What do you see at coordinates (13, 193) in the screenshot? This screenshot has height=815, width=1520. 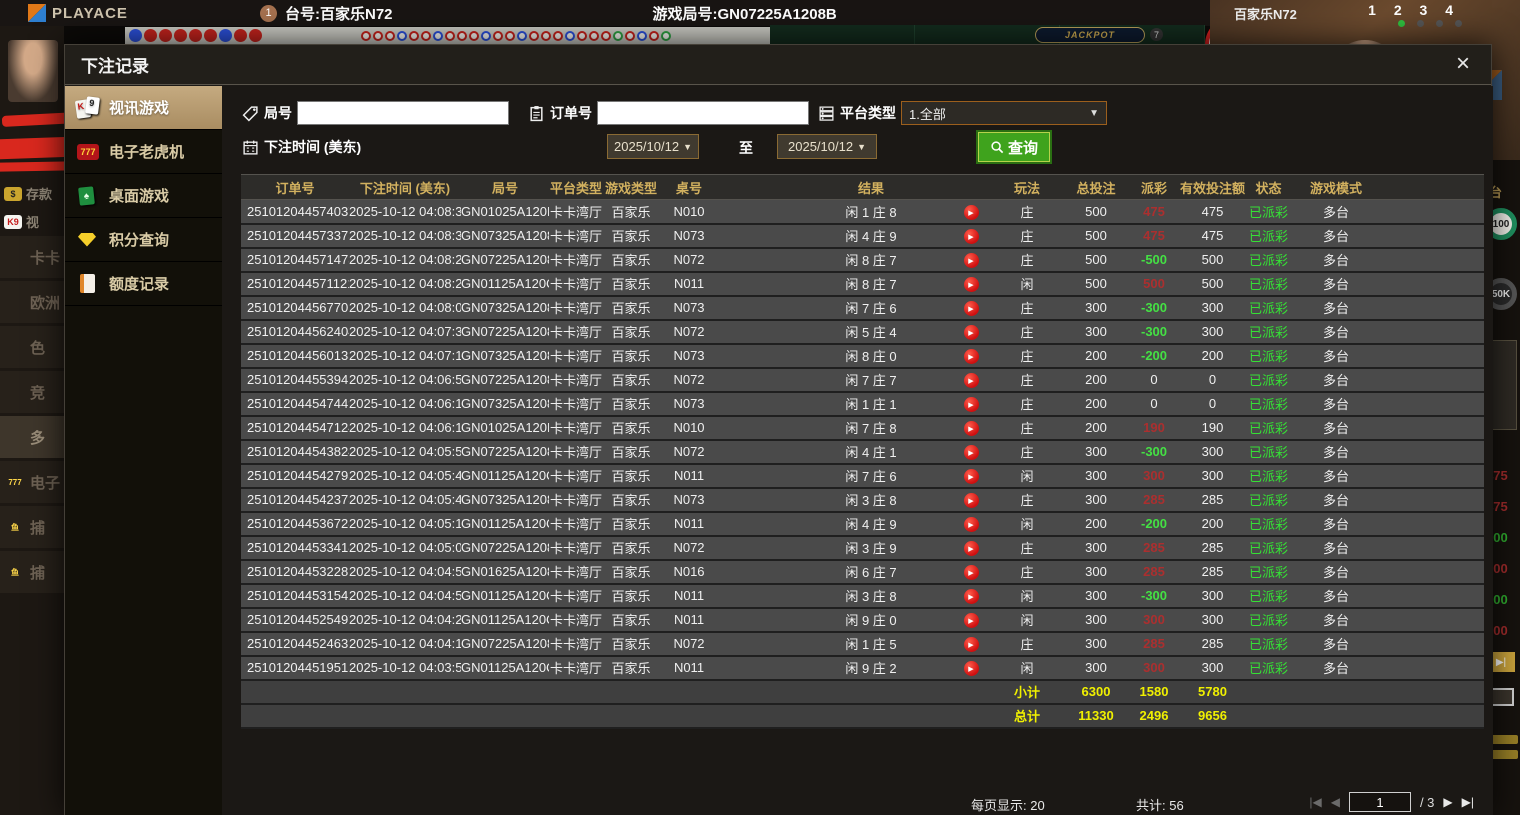 I see `deposit-icon: $` at bounding box center [13, 193].